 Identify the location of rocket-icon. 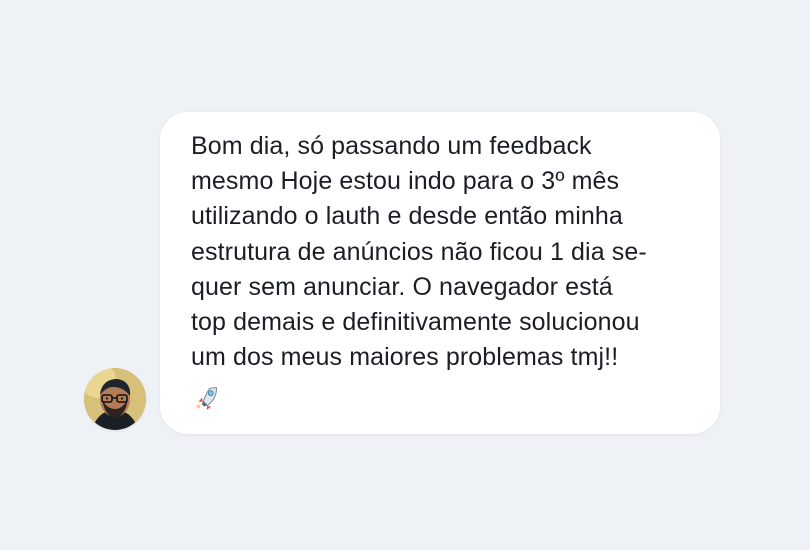
(206, 398).